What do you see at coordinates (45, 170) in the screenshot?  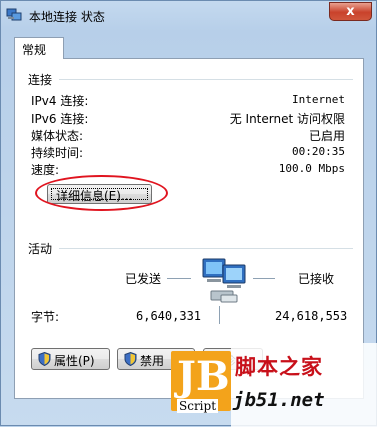 I see `speed-label: 速度:` at bounding box center [45, 170].